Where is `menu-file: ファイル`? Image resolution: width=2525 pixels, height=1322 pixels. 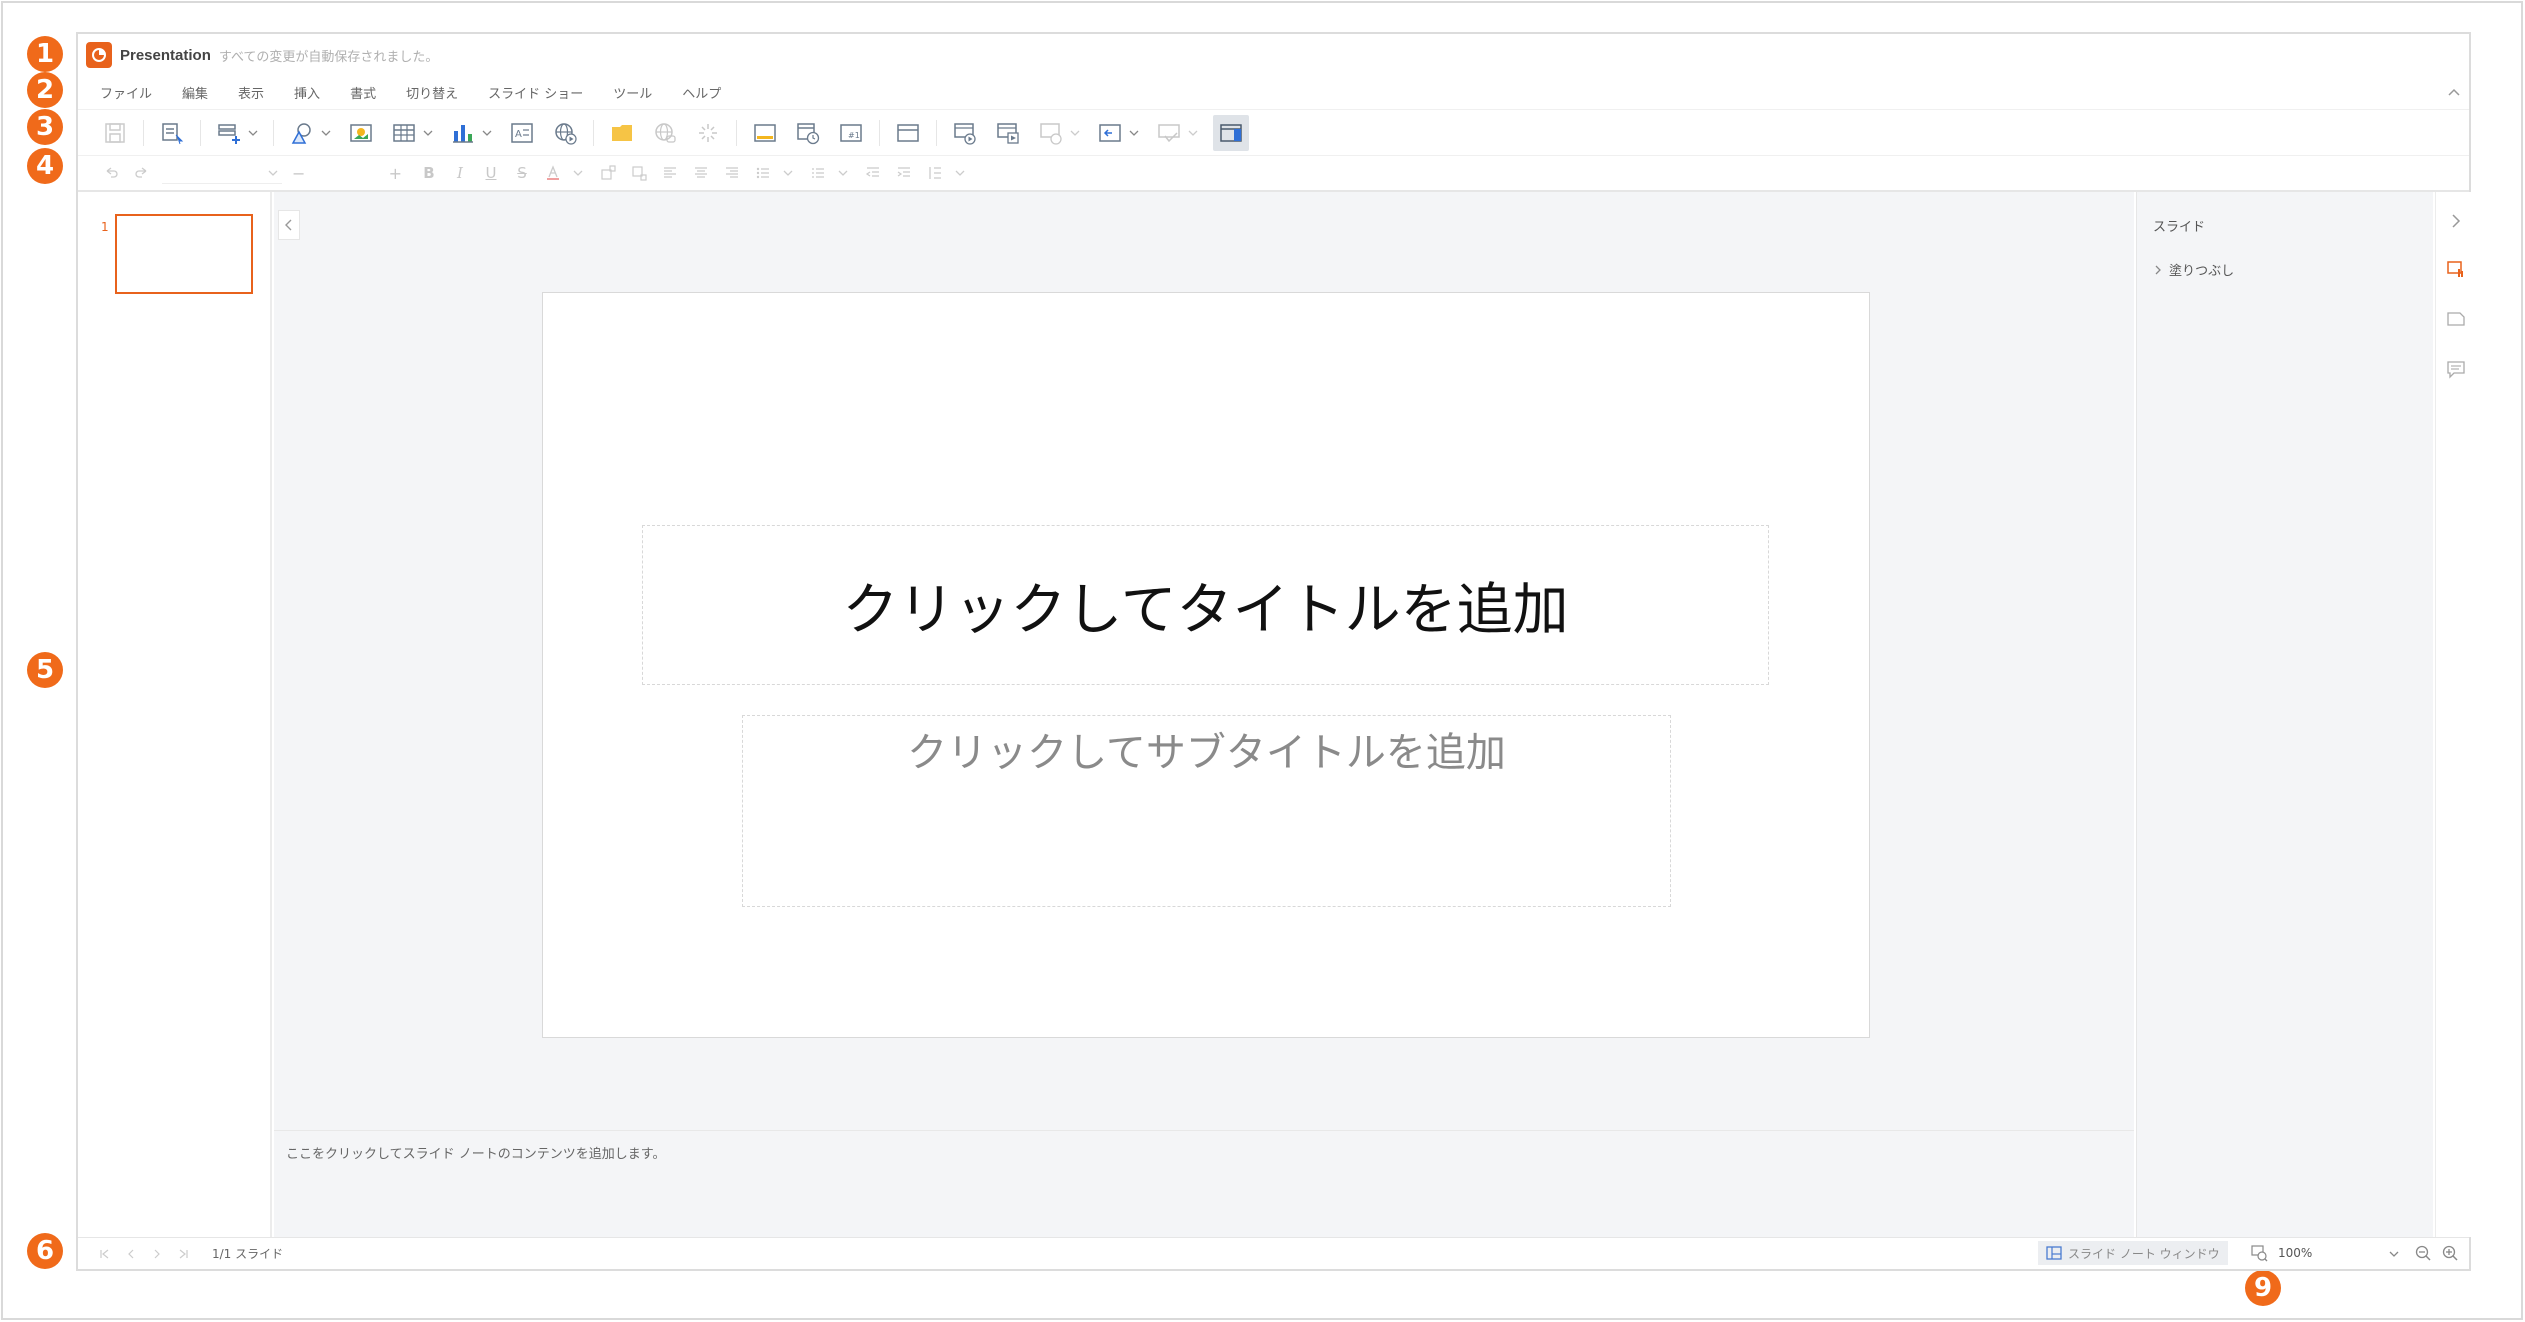 menu-file: ファイル is located at coordinates (126, 92).